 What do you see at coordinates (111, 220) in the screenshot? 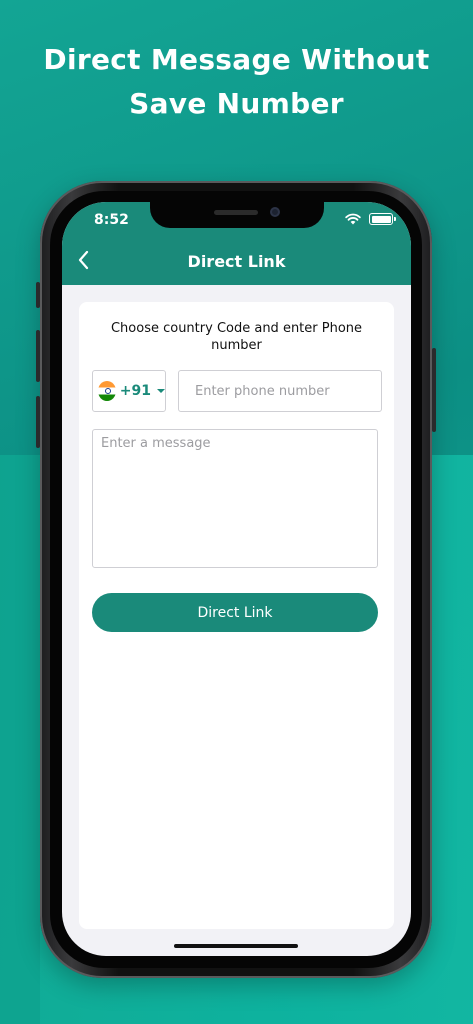
I see `status-time: 8:52` at bounding box center [111, 220].